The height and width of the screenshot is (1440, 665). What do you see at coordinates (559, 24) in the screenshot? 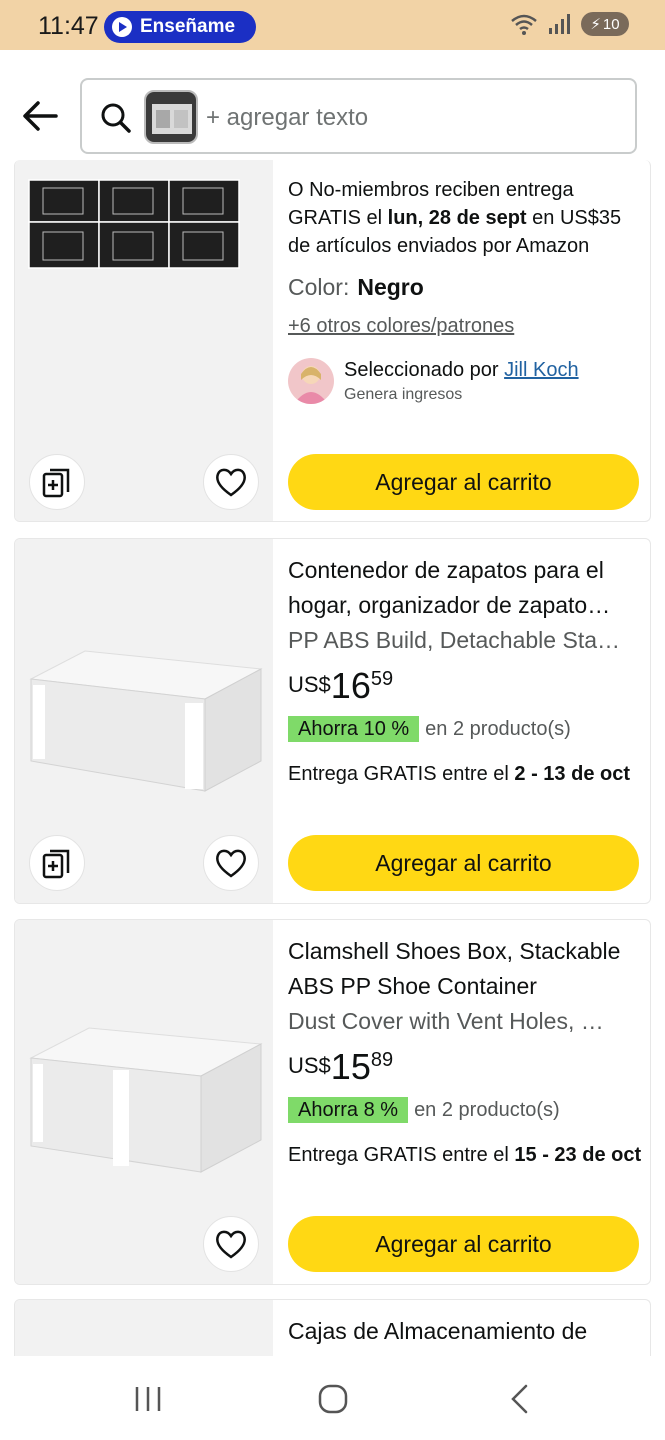
I see `signal-icon` at bounding box center [559, 24].